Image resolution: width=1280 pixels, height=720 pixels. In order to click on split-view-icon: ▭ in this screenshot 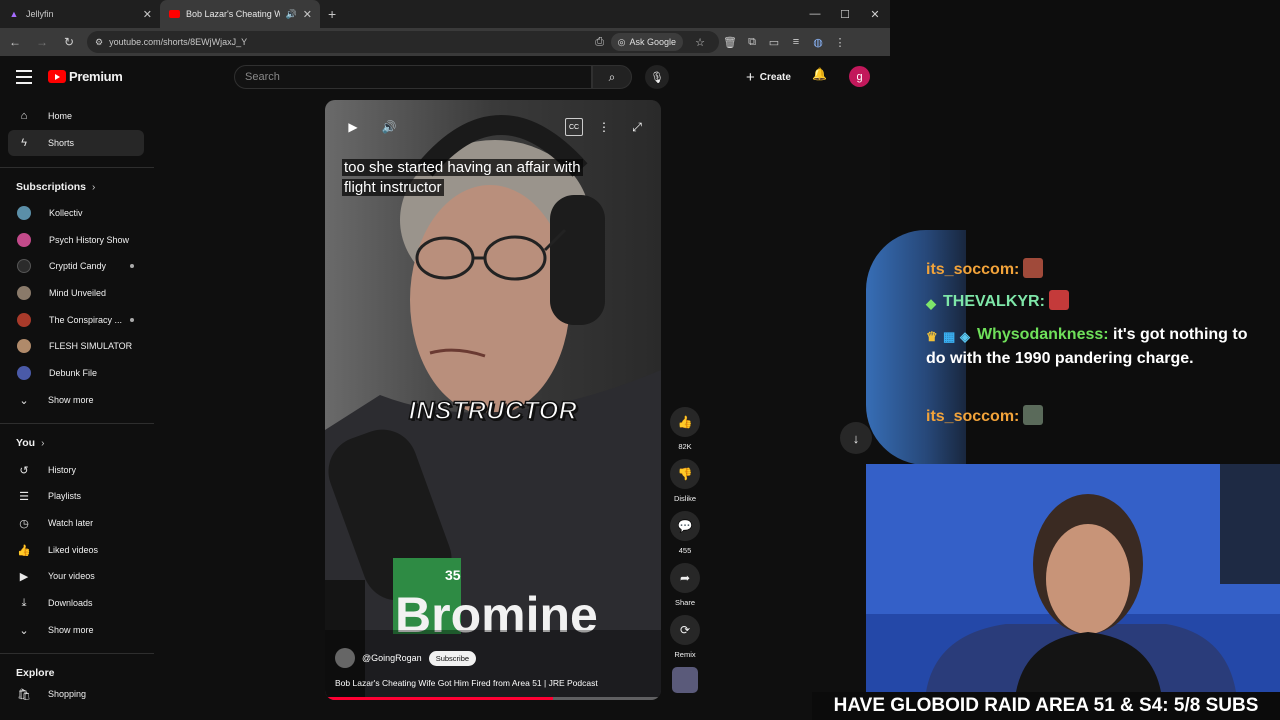, I will do `click(774, 42)`.